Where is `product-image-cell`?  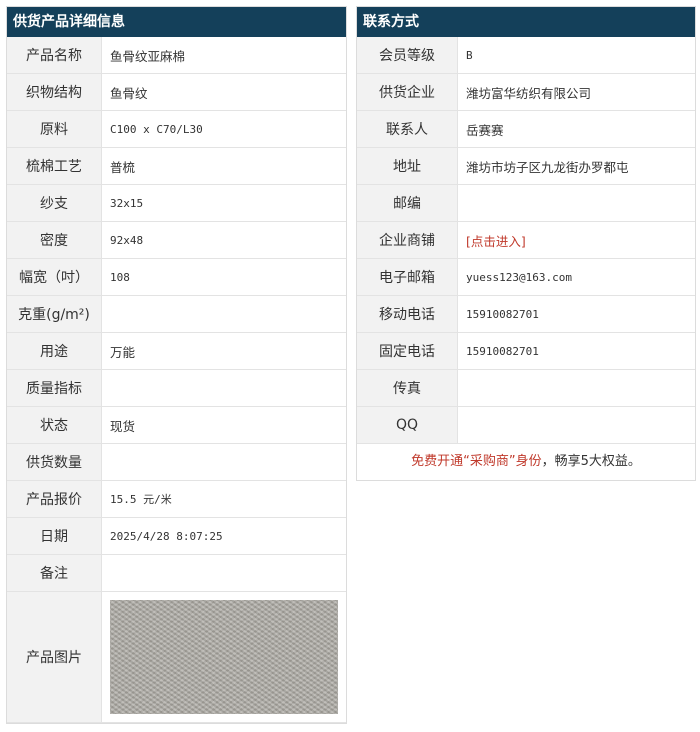
product-image-cell is located at coordinates (223, 657).